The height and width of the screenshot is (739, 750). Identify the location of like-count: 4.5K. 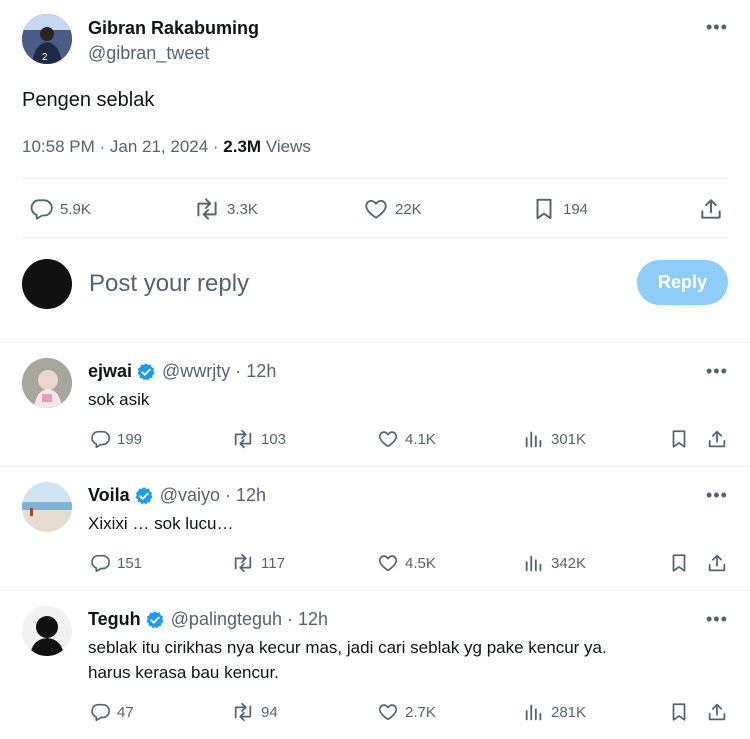
(420, 563).